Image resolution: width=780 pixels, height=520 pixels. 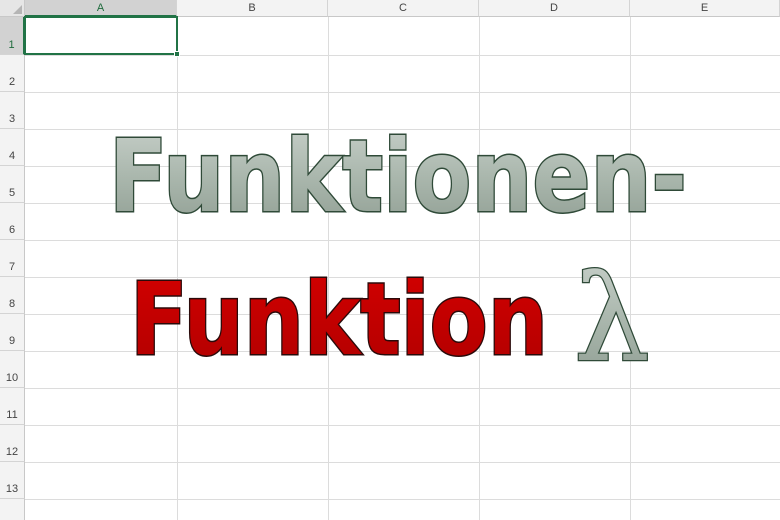 I want to click on wordart-lambda: λ, so click(x=612, y=320).